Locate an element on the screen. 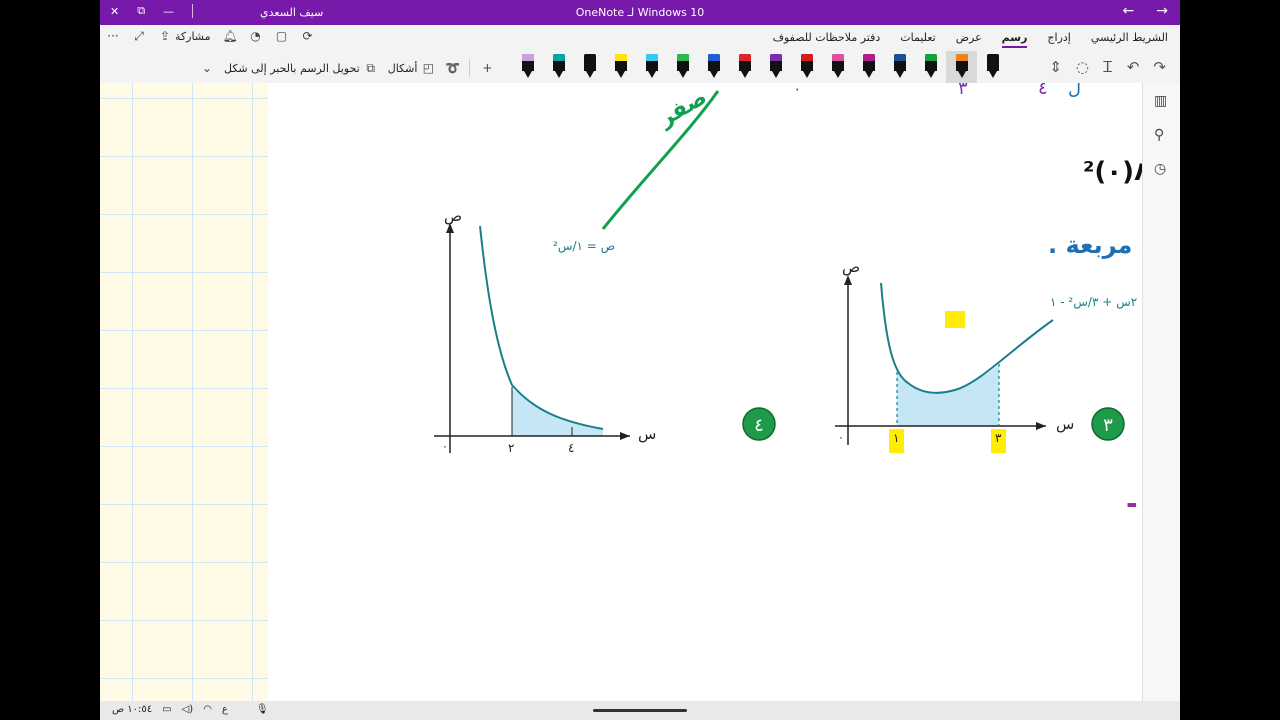  convert-ink-label: تحويل الرسم بالحبر إلى شكل is located at coordinates (292, 68).